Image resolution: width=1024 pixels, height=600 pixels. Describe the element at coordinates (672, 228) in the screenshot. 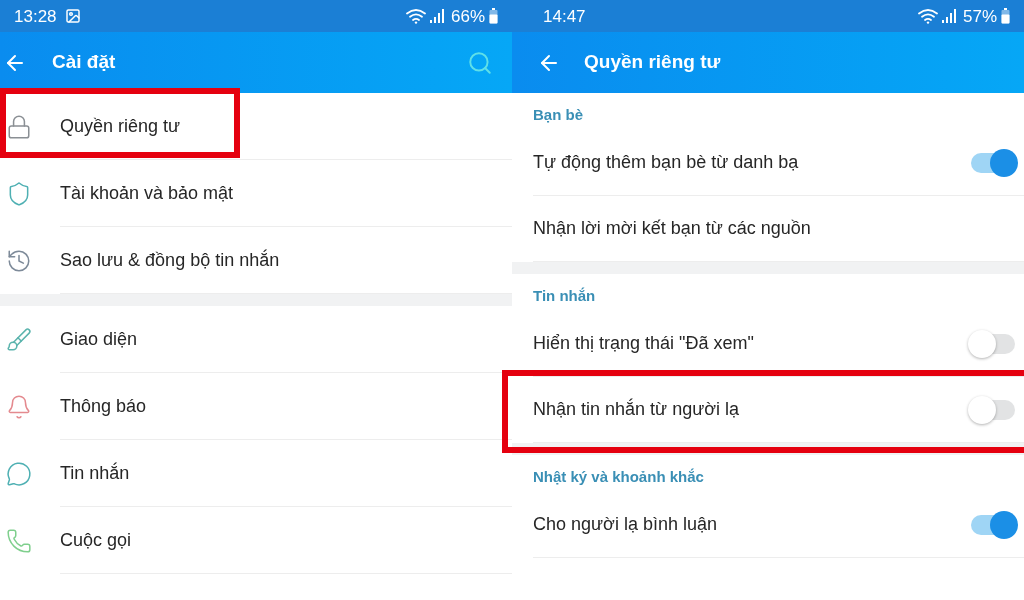

I see `setting-label: Nhận lời mời kết bạn từ các nguồn` at that location.